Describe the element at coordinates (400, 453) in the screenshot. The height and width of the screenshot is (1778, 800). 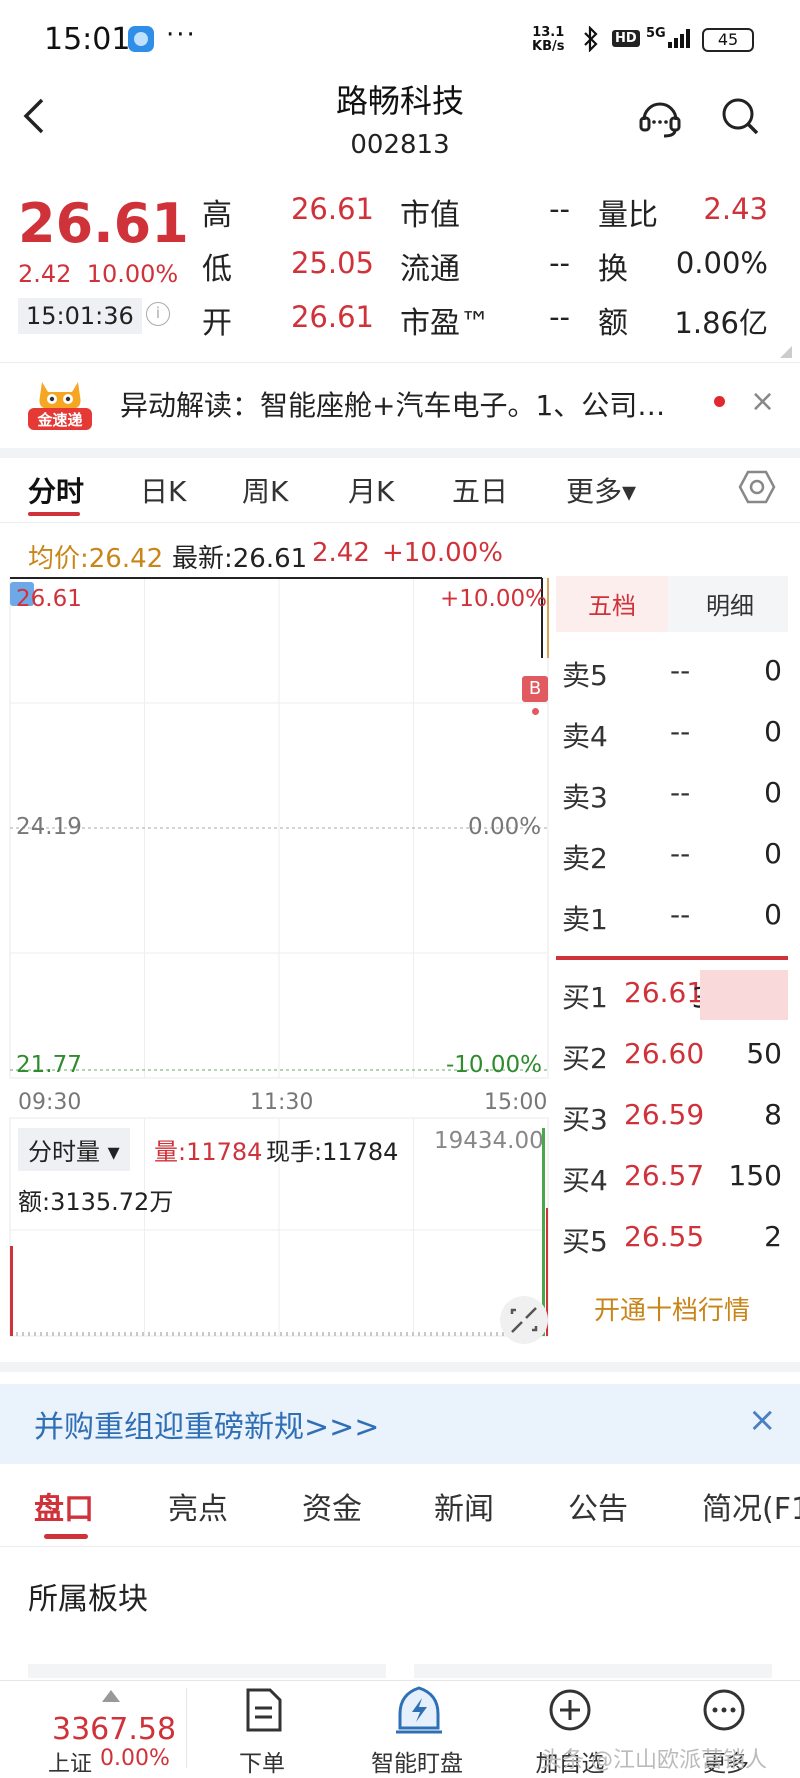
I see `section-divider` at that location.